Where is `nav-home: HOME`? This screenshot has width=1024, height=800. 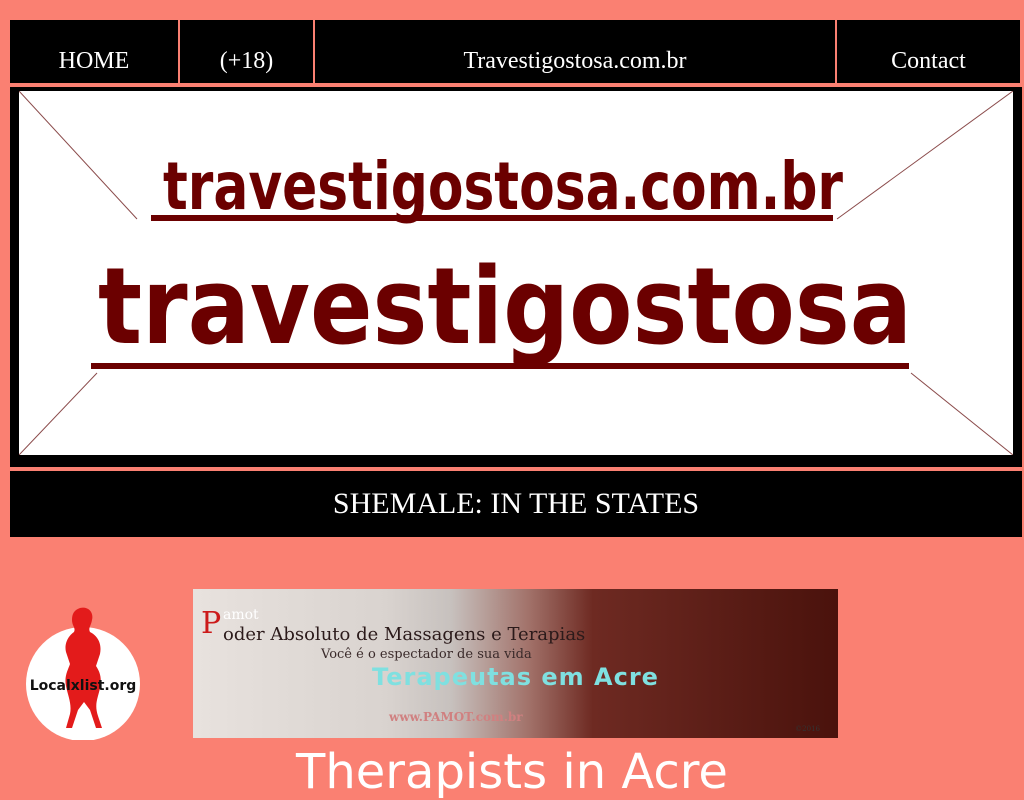
nav-home: HOME is located at coordinates (94, 51).